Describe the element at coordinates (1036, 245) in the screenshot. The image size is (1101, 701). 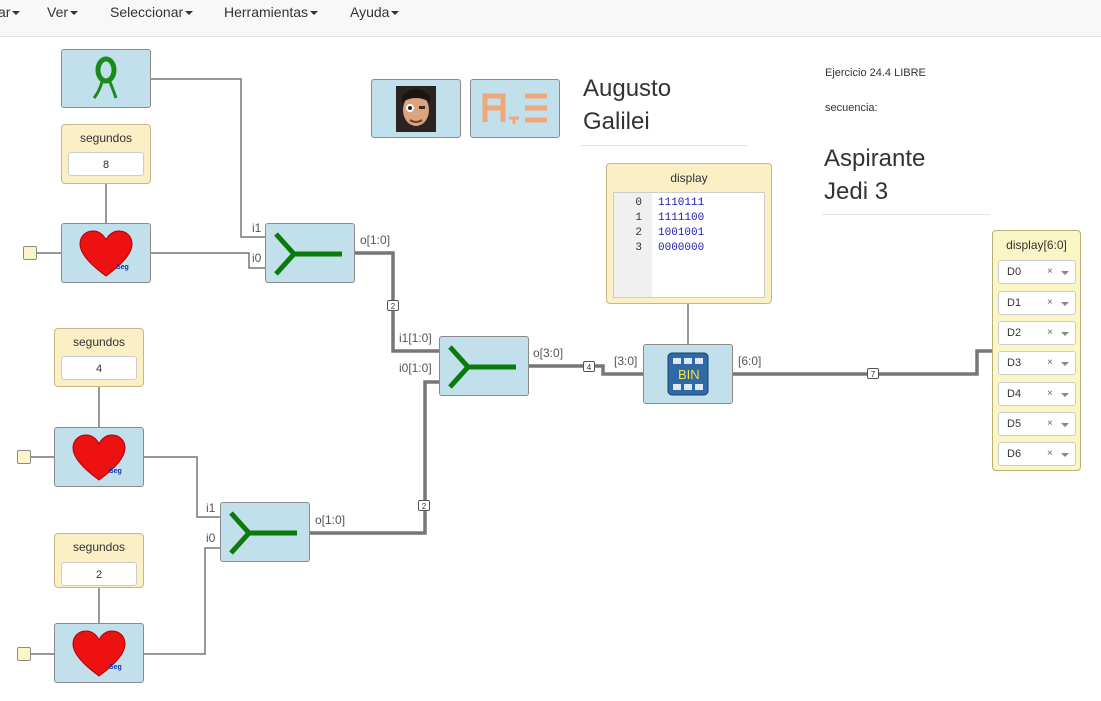
I see `output-panel-title: display[6:0]` at that location.